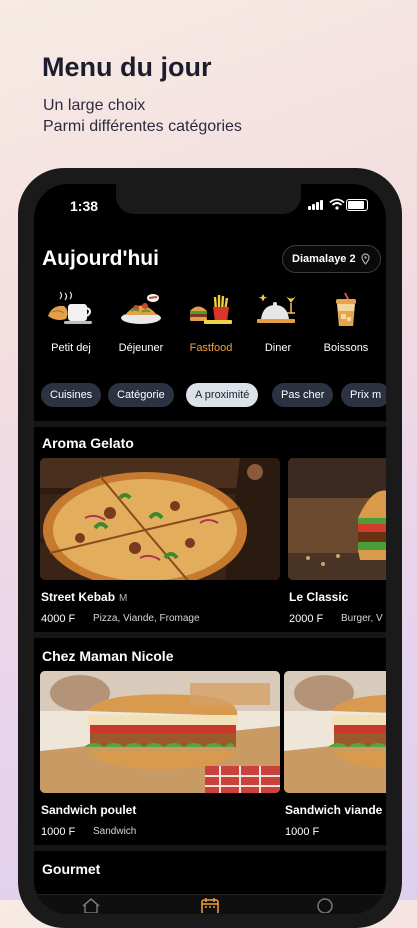  What do you see at coordinates (365, 259) in the screenshot?
I see `location-pin-icon` at bounding box center [365, 259].